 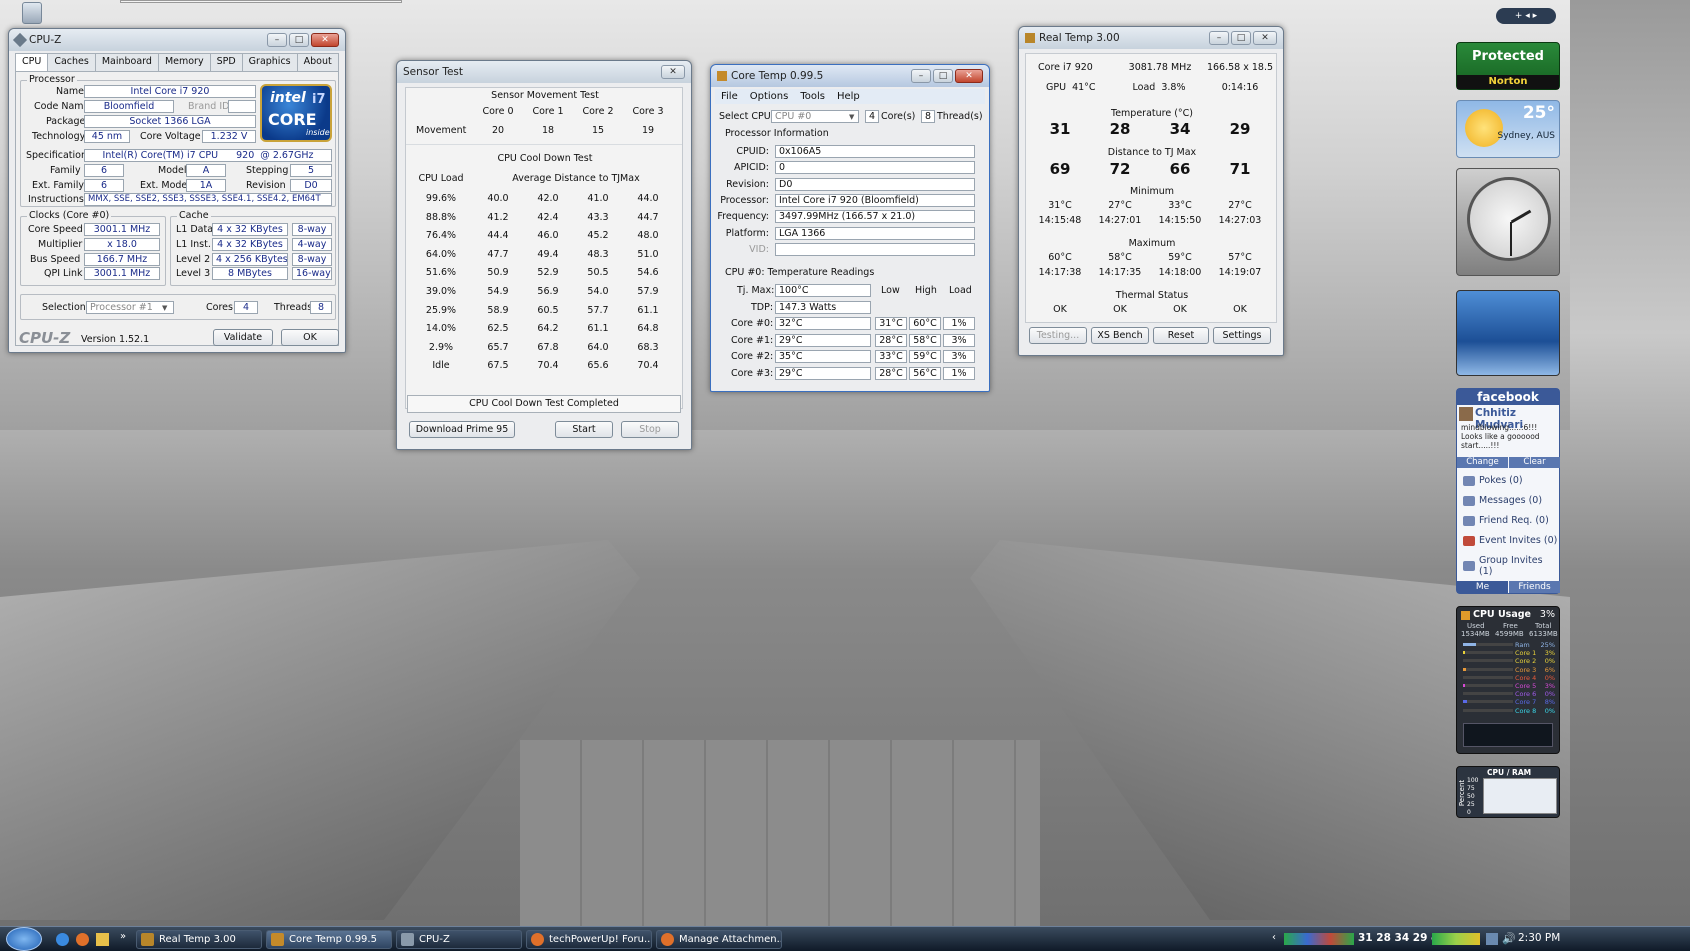 What do you see at coordinates (1492, 939) in the screenshot?
I see `network-icon` at bounding box center [1492, 939].